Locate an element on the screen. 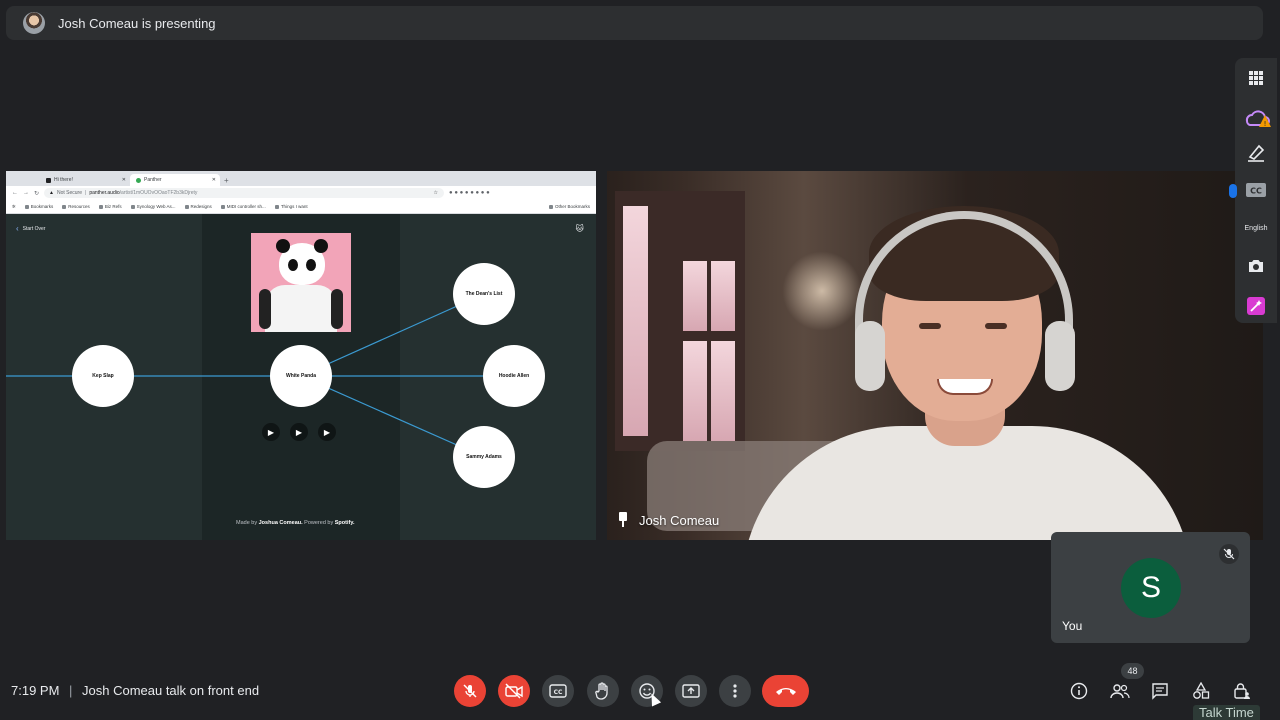 The width and height of the screenshot is (1280, 720). track-controls: ▶ ▶ ▶ is located at coordinates (299, 432).